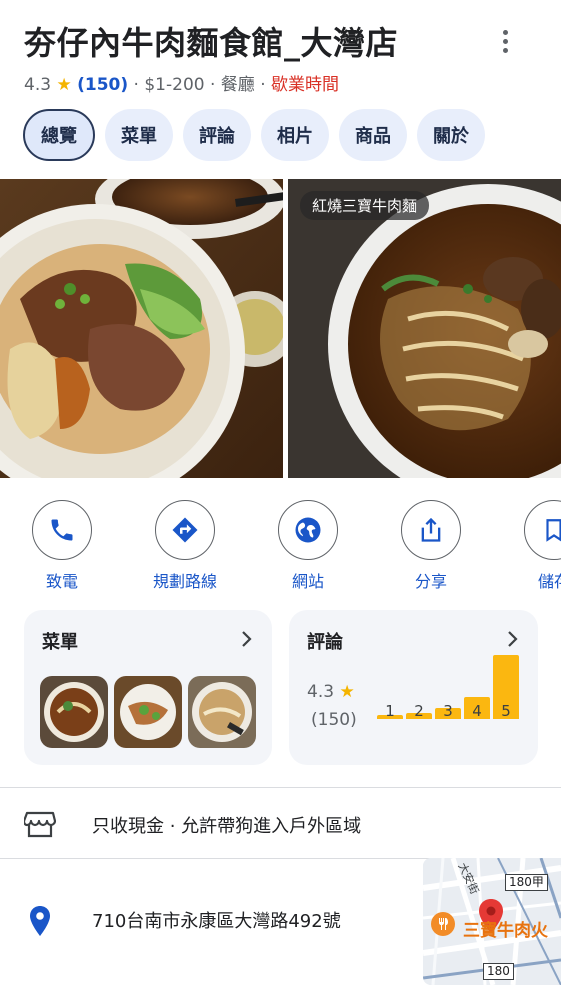  I want to click on phone-icon, so click(62, 530).